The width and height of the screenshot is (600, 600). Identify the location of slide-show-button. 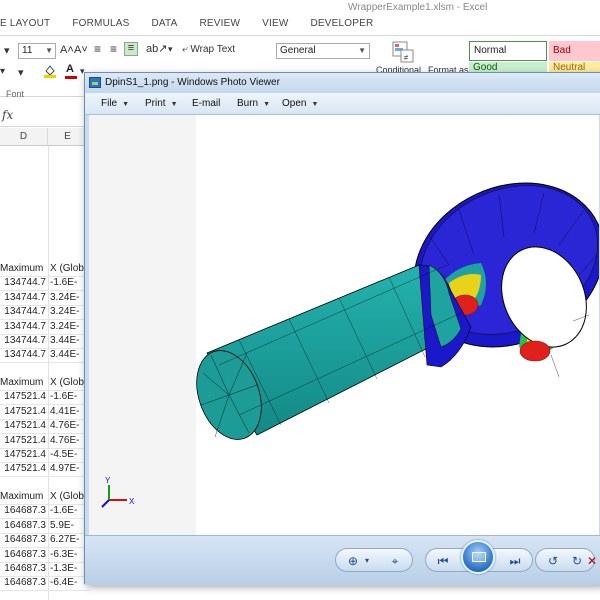
(478, 557).